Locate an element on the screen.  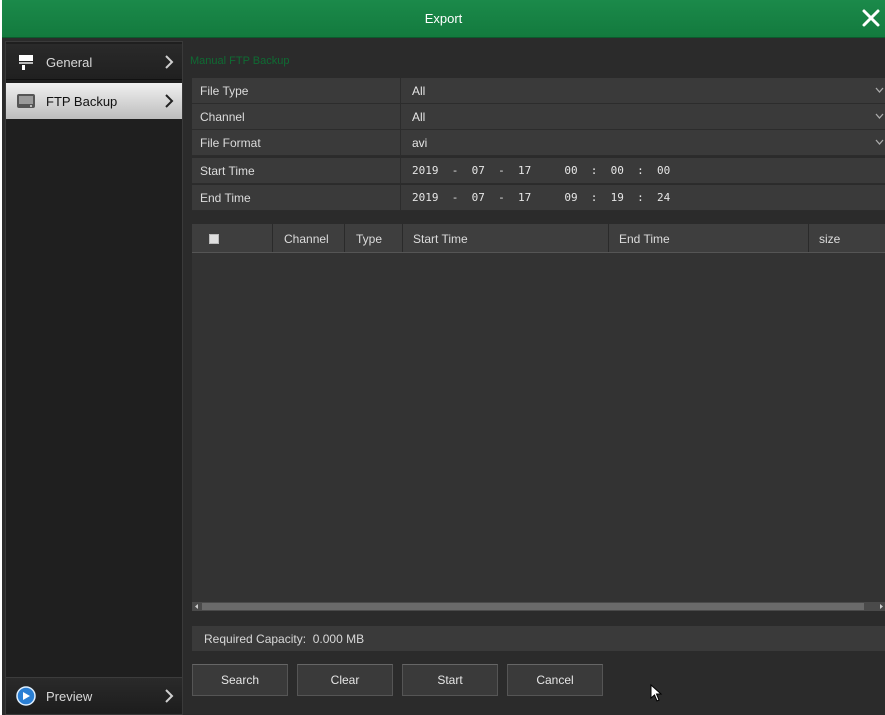
search-button: Search is located at coordinates (240, 680).